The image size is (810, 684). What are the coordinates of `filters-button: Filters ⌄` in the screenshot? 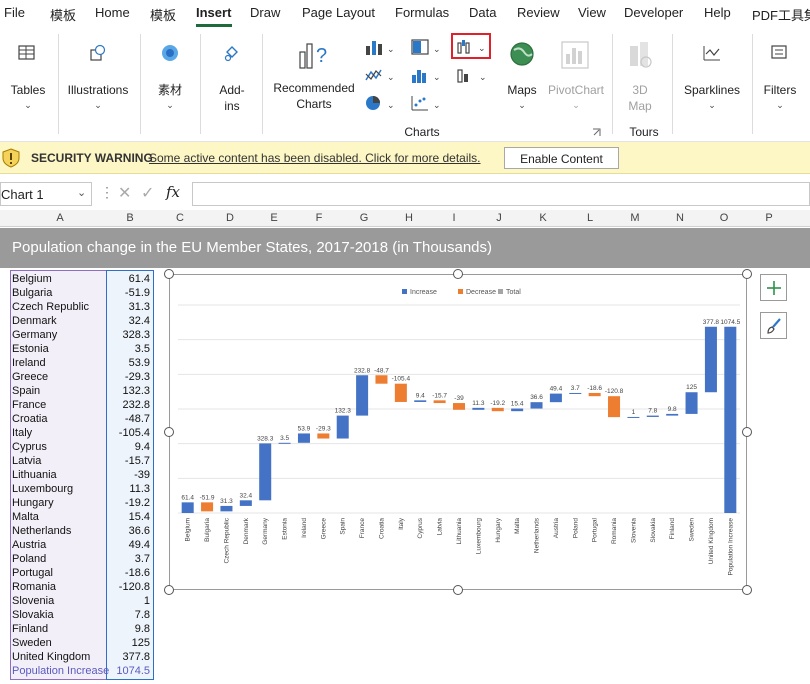 It's located at (780, 84).